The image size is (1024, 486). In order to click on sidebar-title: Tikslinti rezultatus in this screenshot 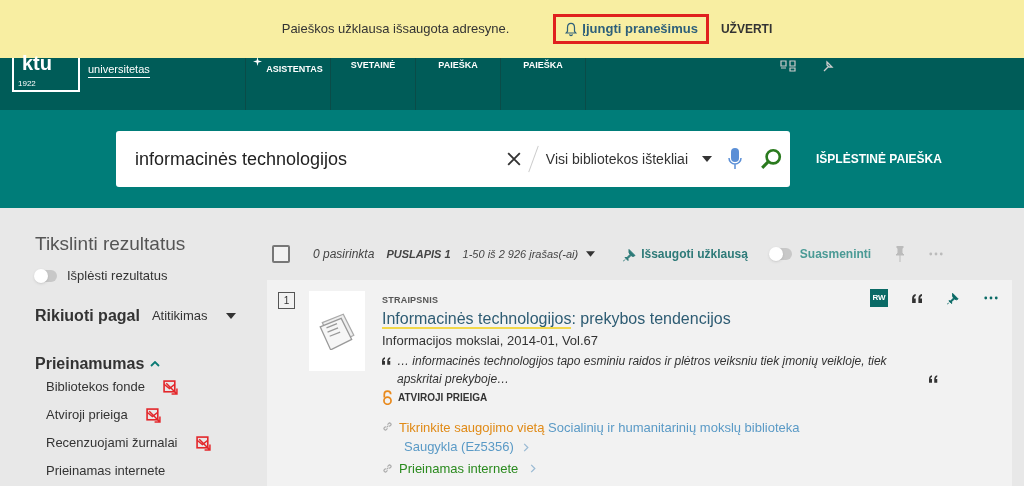, I will do `click(111, 244)`.